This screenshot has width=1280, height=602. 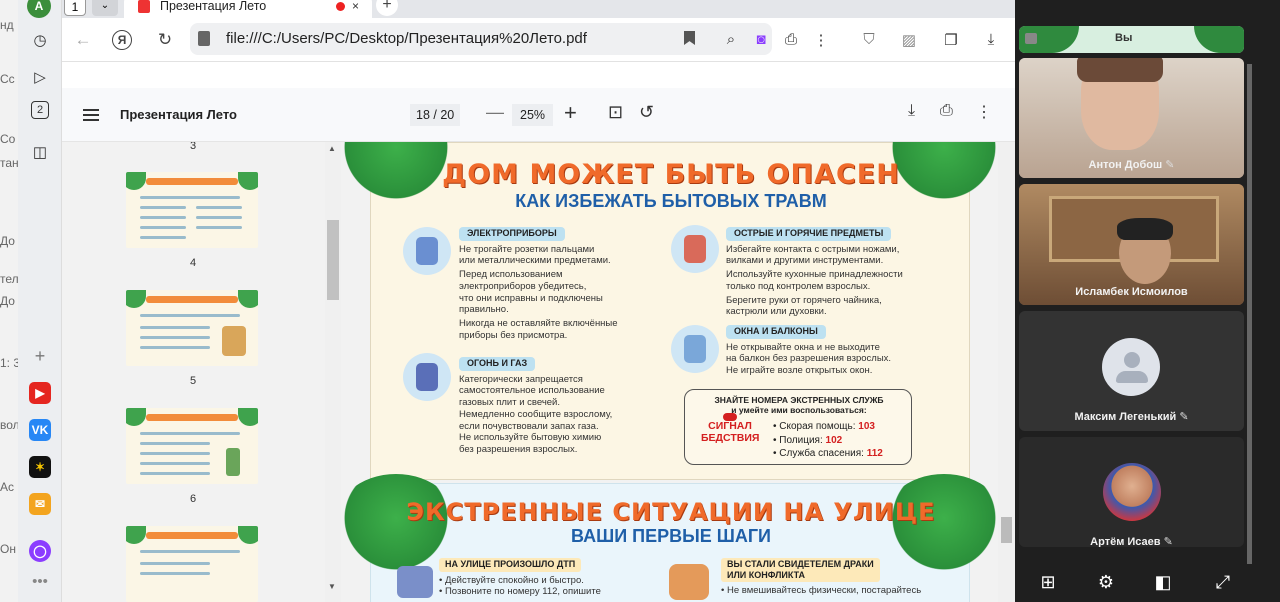 What do you see at coordinates (40, 356) in the screenshot?
I see `add-icon: +` at bounding box center [40, 356].